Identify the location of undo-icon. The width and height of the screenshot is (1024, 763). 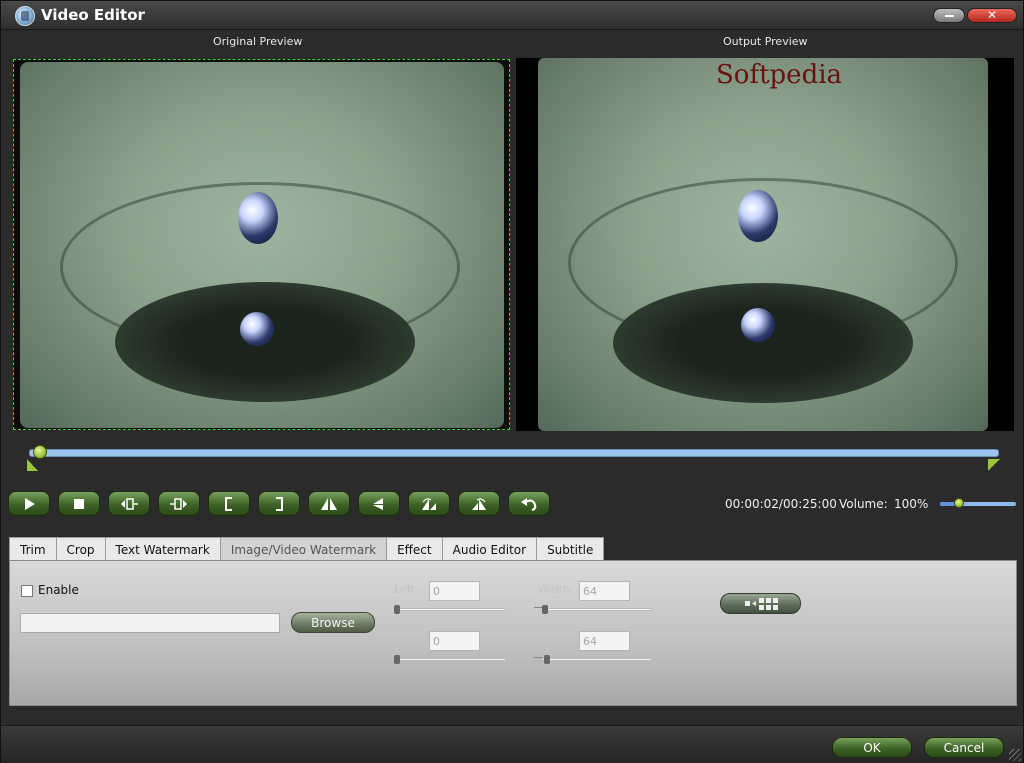
(529, 504).